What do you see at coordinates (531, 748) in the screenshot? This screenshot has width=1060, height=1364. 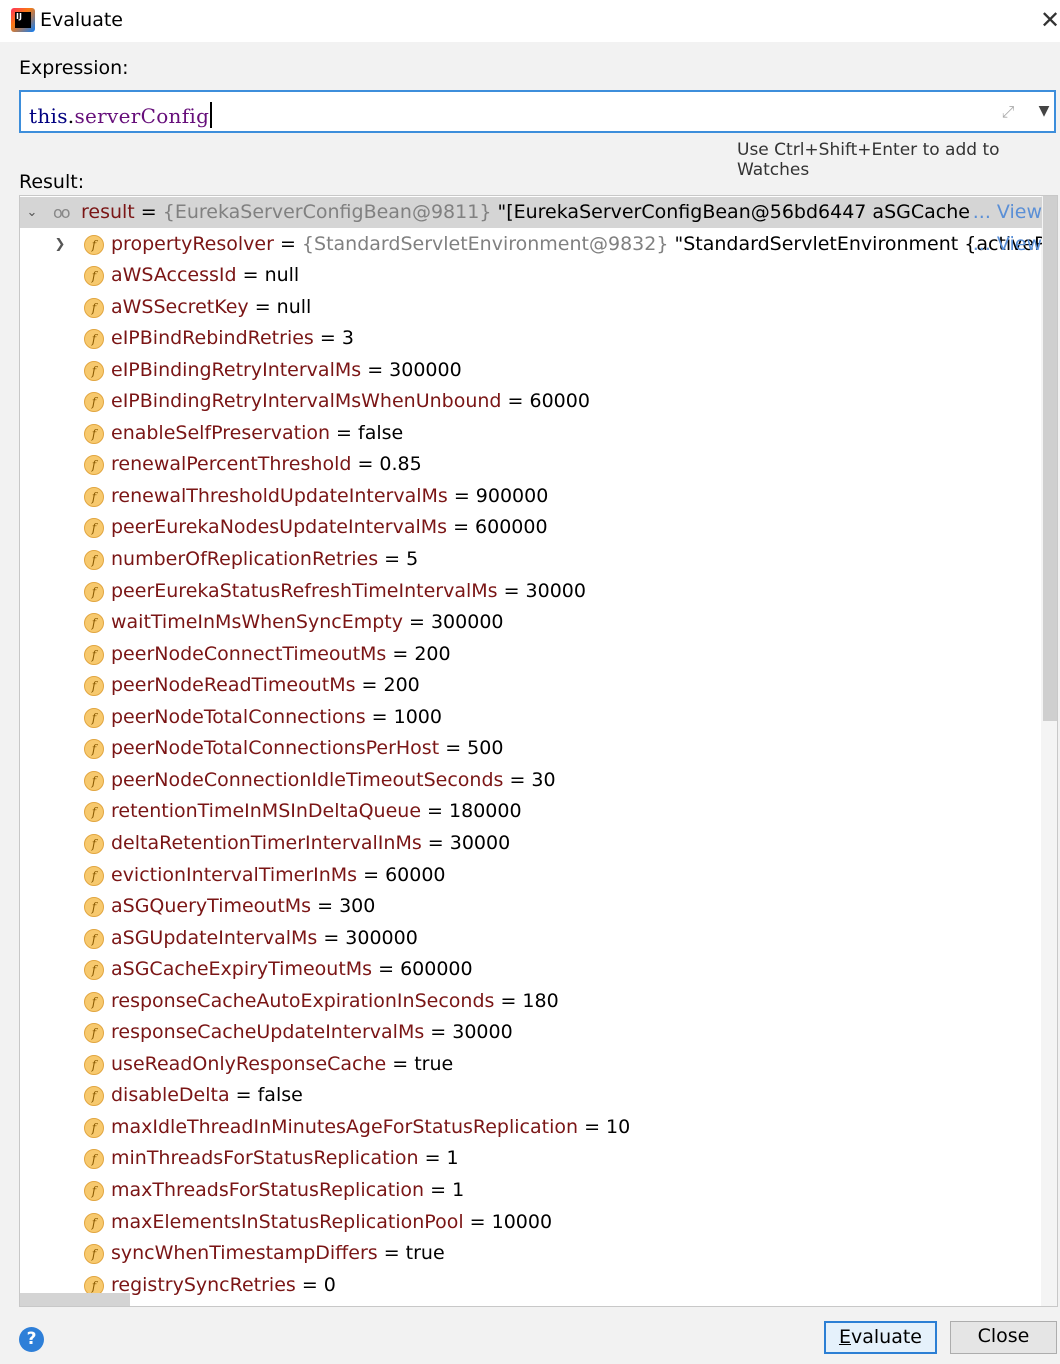 I see `tree-row-peerNodeTotalConnectionsPerHost: f peerNodeTotalConnectionsPerHost = 500` at bounding box center [531, 748].